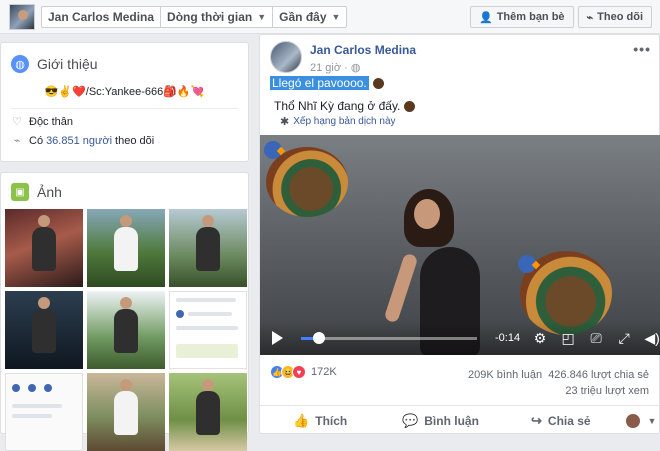 The height and width of the screenshot is (451, 660). Describe the element at coordinates (17, 122) in the screenshot. I see `heart-icon: ♡` at that location.